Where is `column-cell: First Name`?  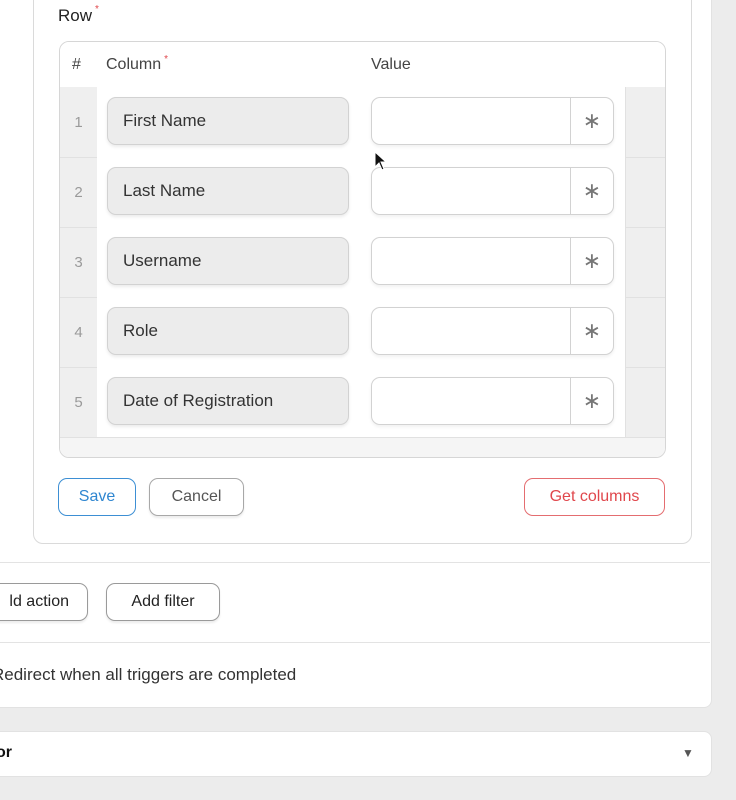 column-cell: First Name is located at coordinates (229, 122).